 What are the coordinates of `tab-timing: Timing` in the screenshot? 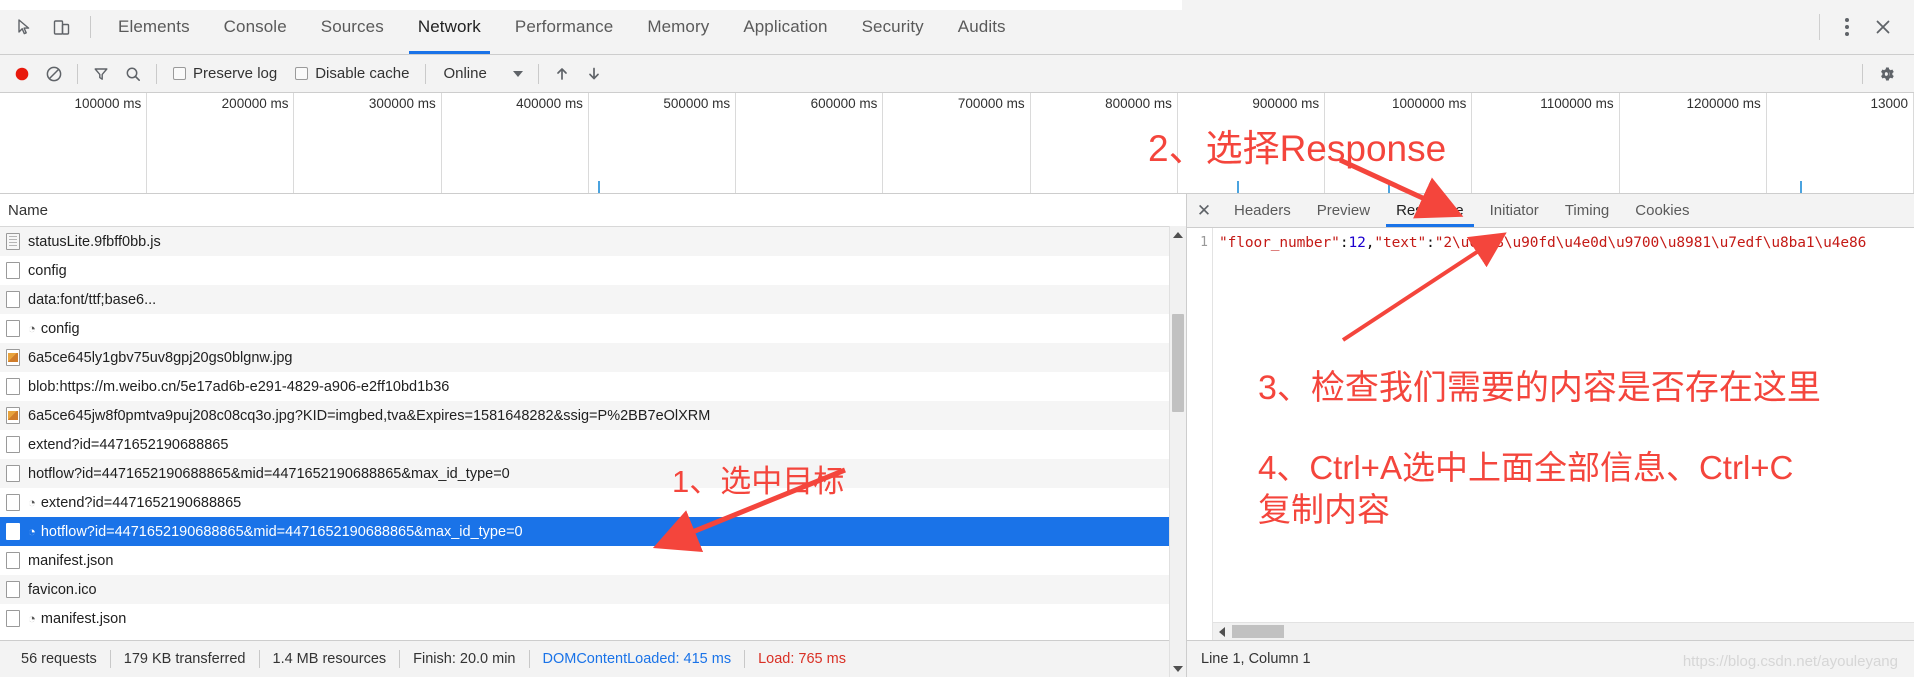 It's located at (1587, 210).